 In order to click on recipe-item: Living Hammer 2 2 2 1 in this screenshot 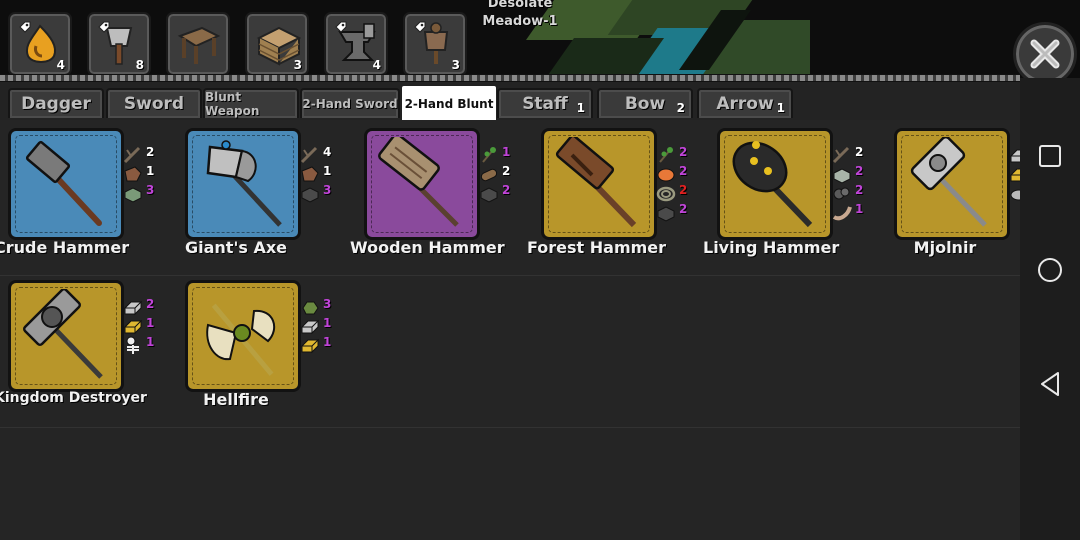, I will do `click(794, 190)`.